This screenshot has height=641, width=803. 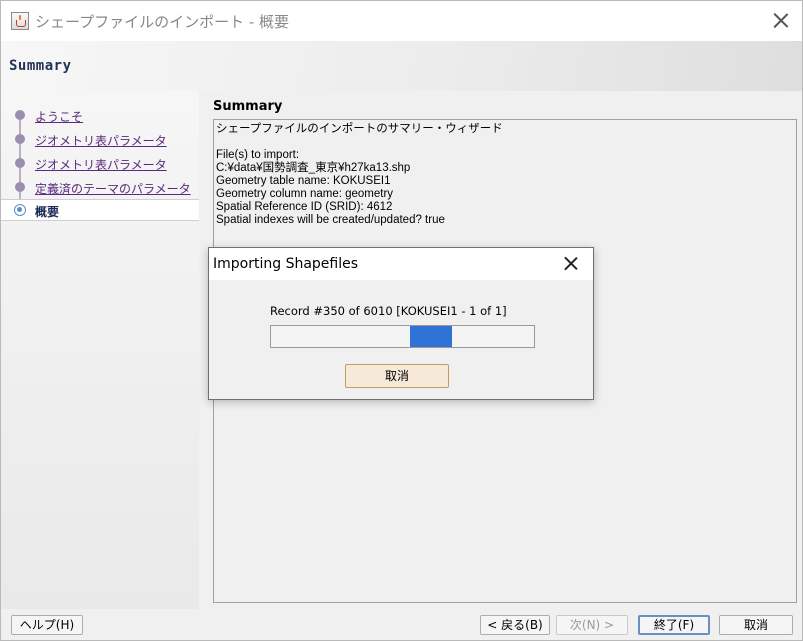 I want to click on record-status-text: Record #350 of 6010 [KOKUSEI1 - 1 of 1], so click(x=388, y=311).